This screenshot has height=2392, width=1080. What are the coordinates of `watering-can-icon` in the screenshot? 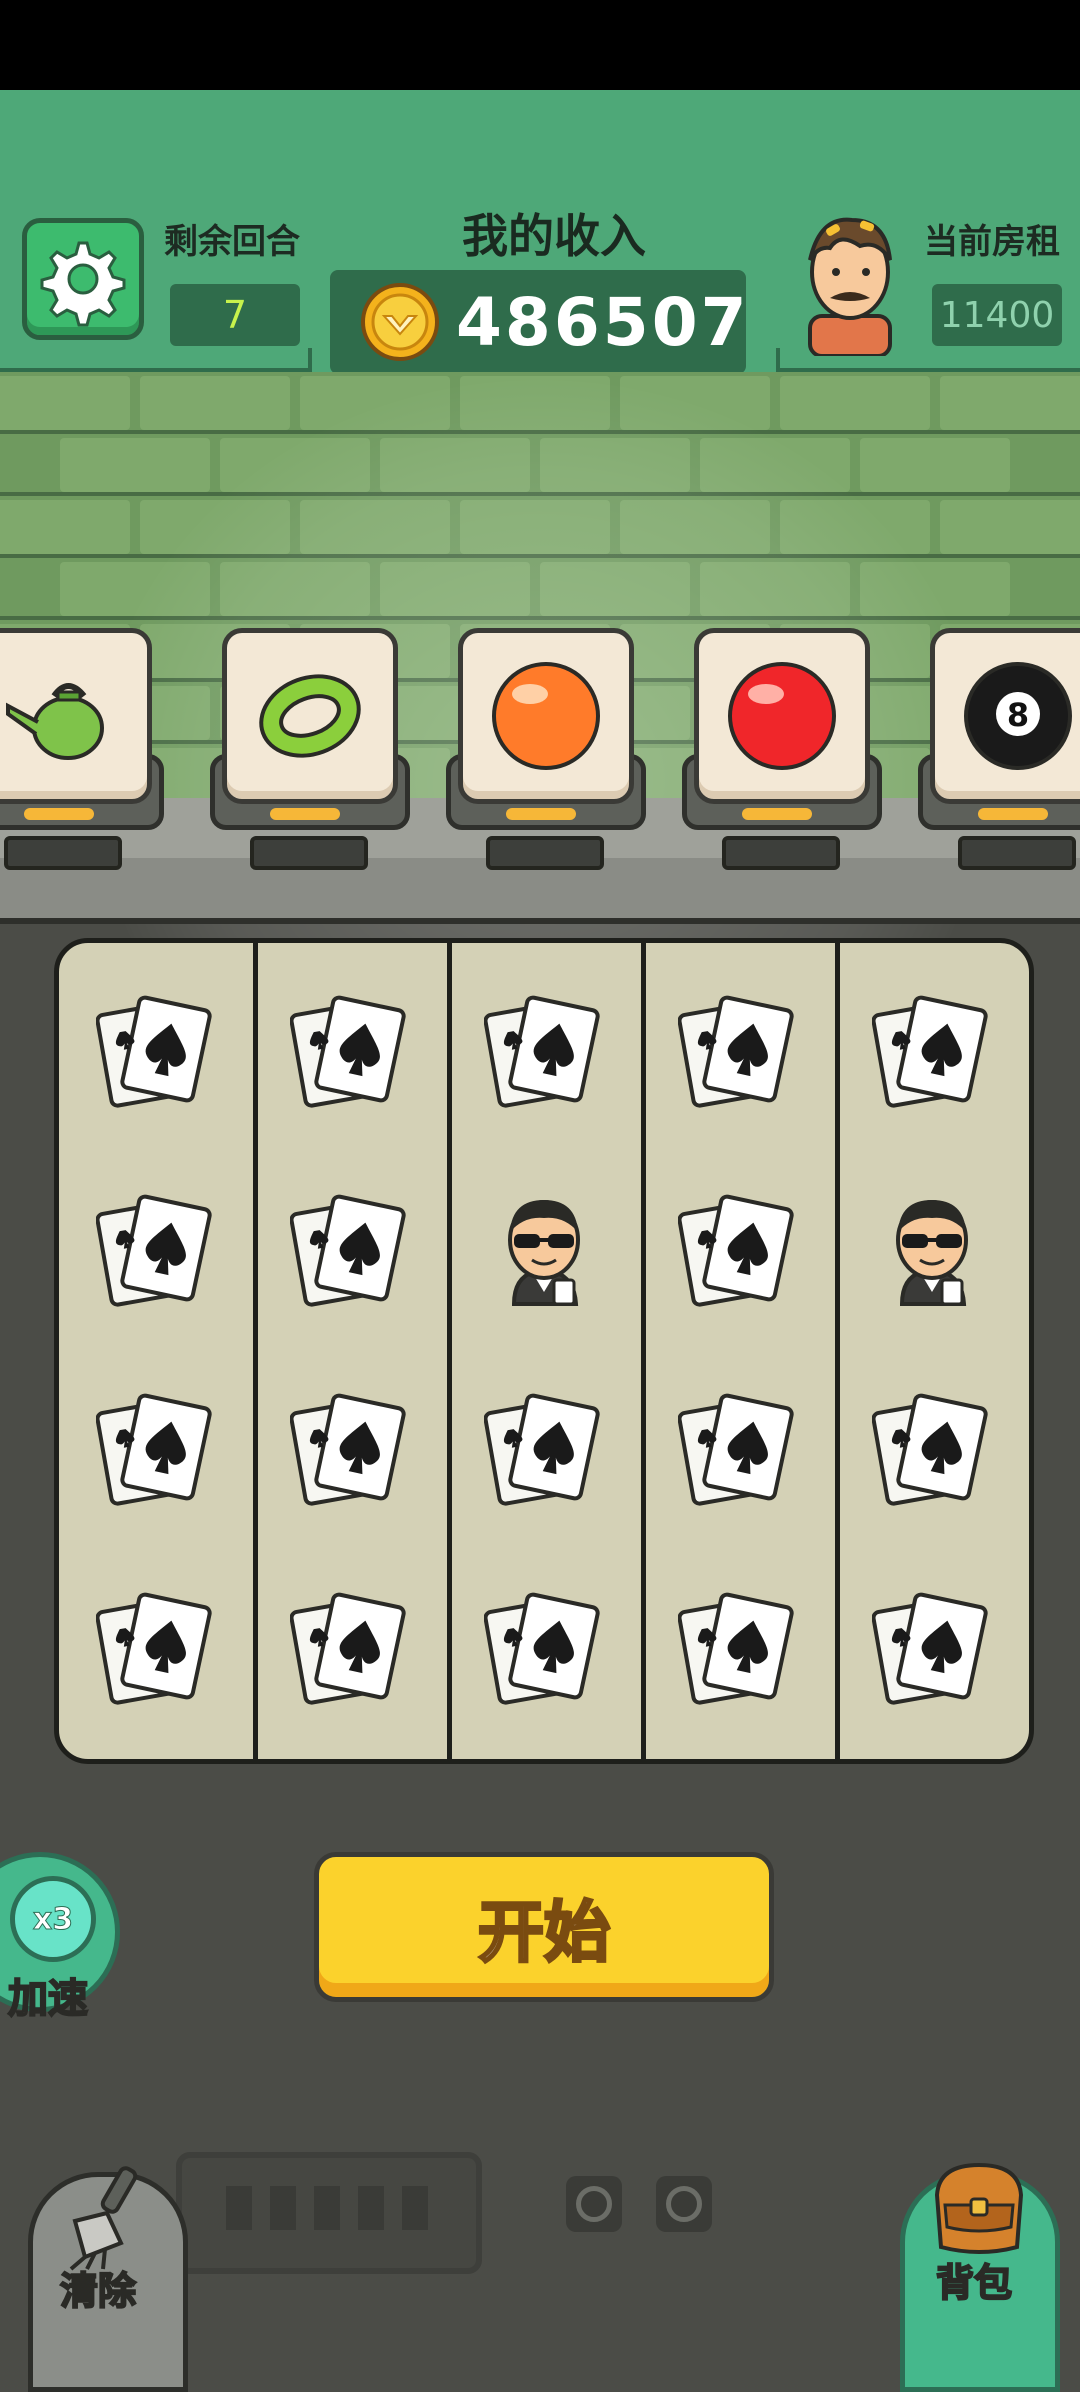 It's located at (55, 721).